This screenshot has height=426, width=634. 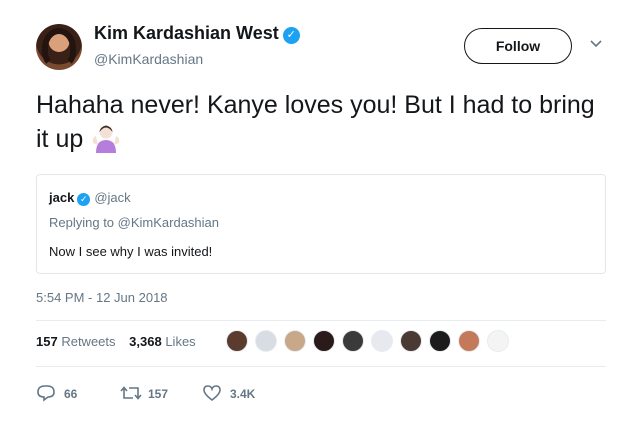 I want to click on verified-badge-icon: ✓, so click(x=291, y=35).